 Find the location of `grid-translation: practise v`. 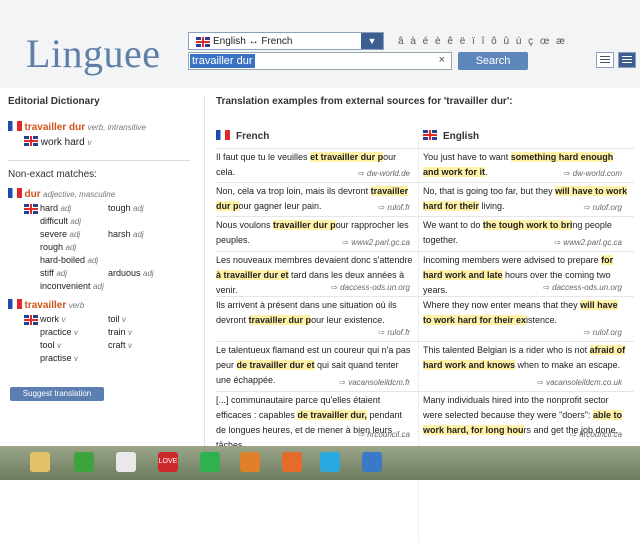

grid-translation: practise v is located at coordinates (59, 358).